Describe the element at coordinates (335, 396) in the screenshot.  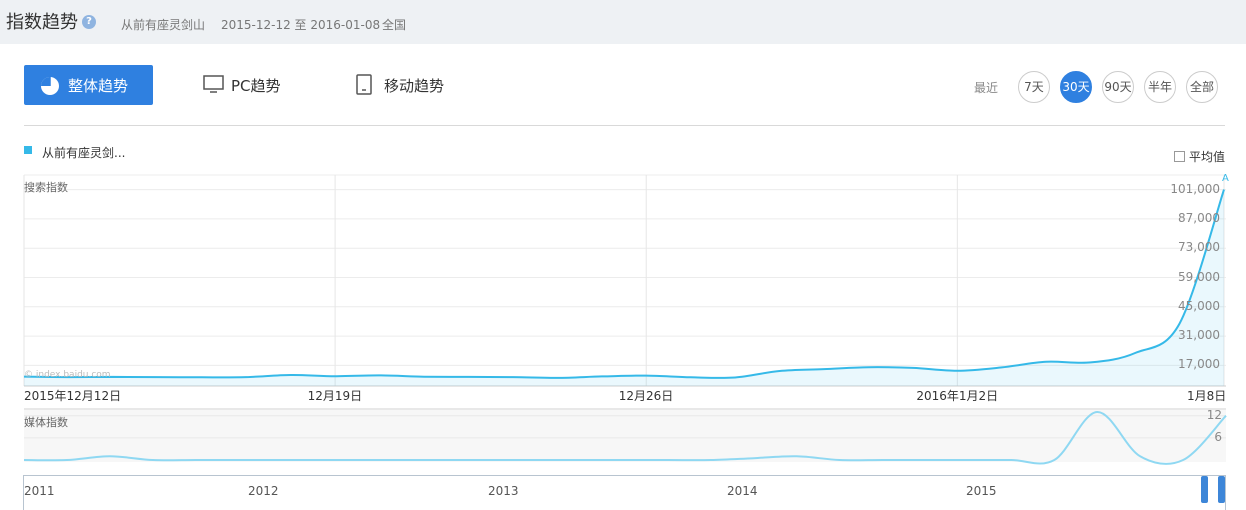
I see `x-tick-label: 12月19日` at that location.